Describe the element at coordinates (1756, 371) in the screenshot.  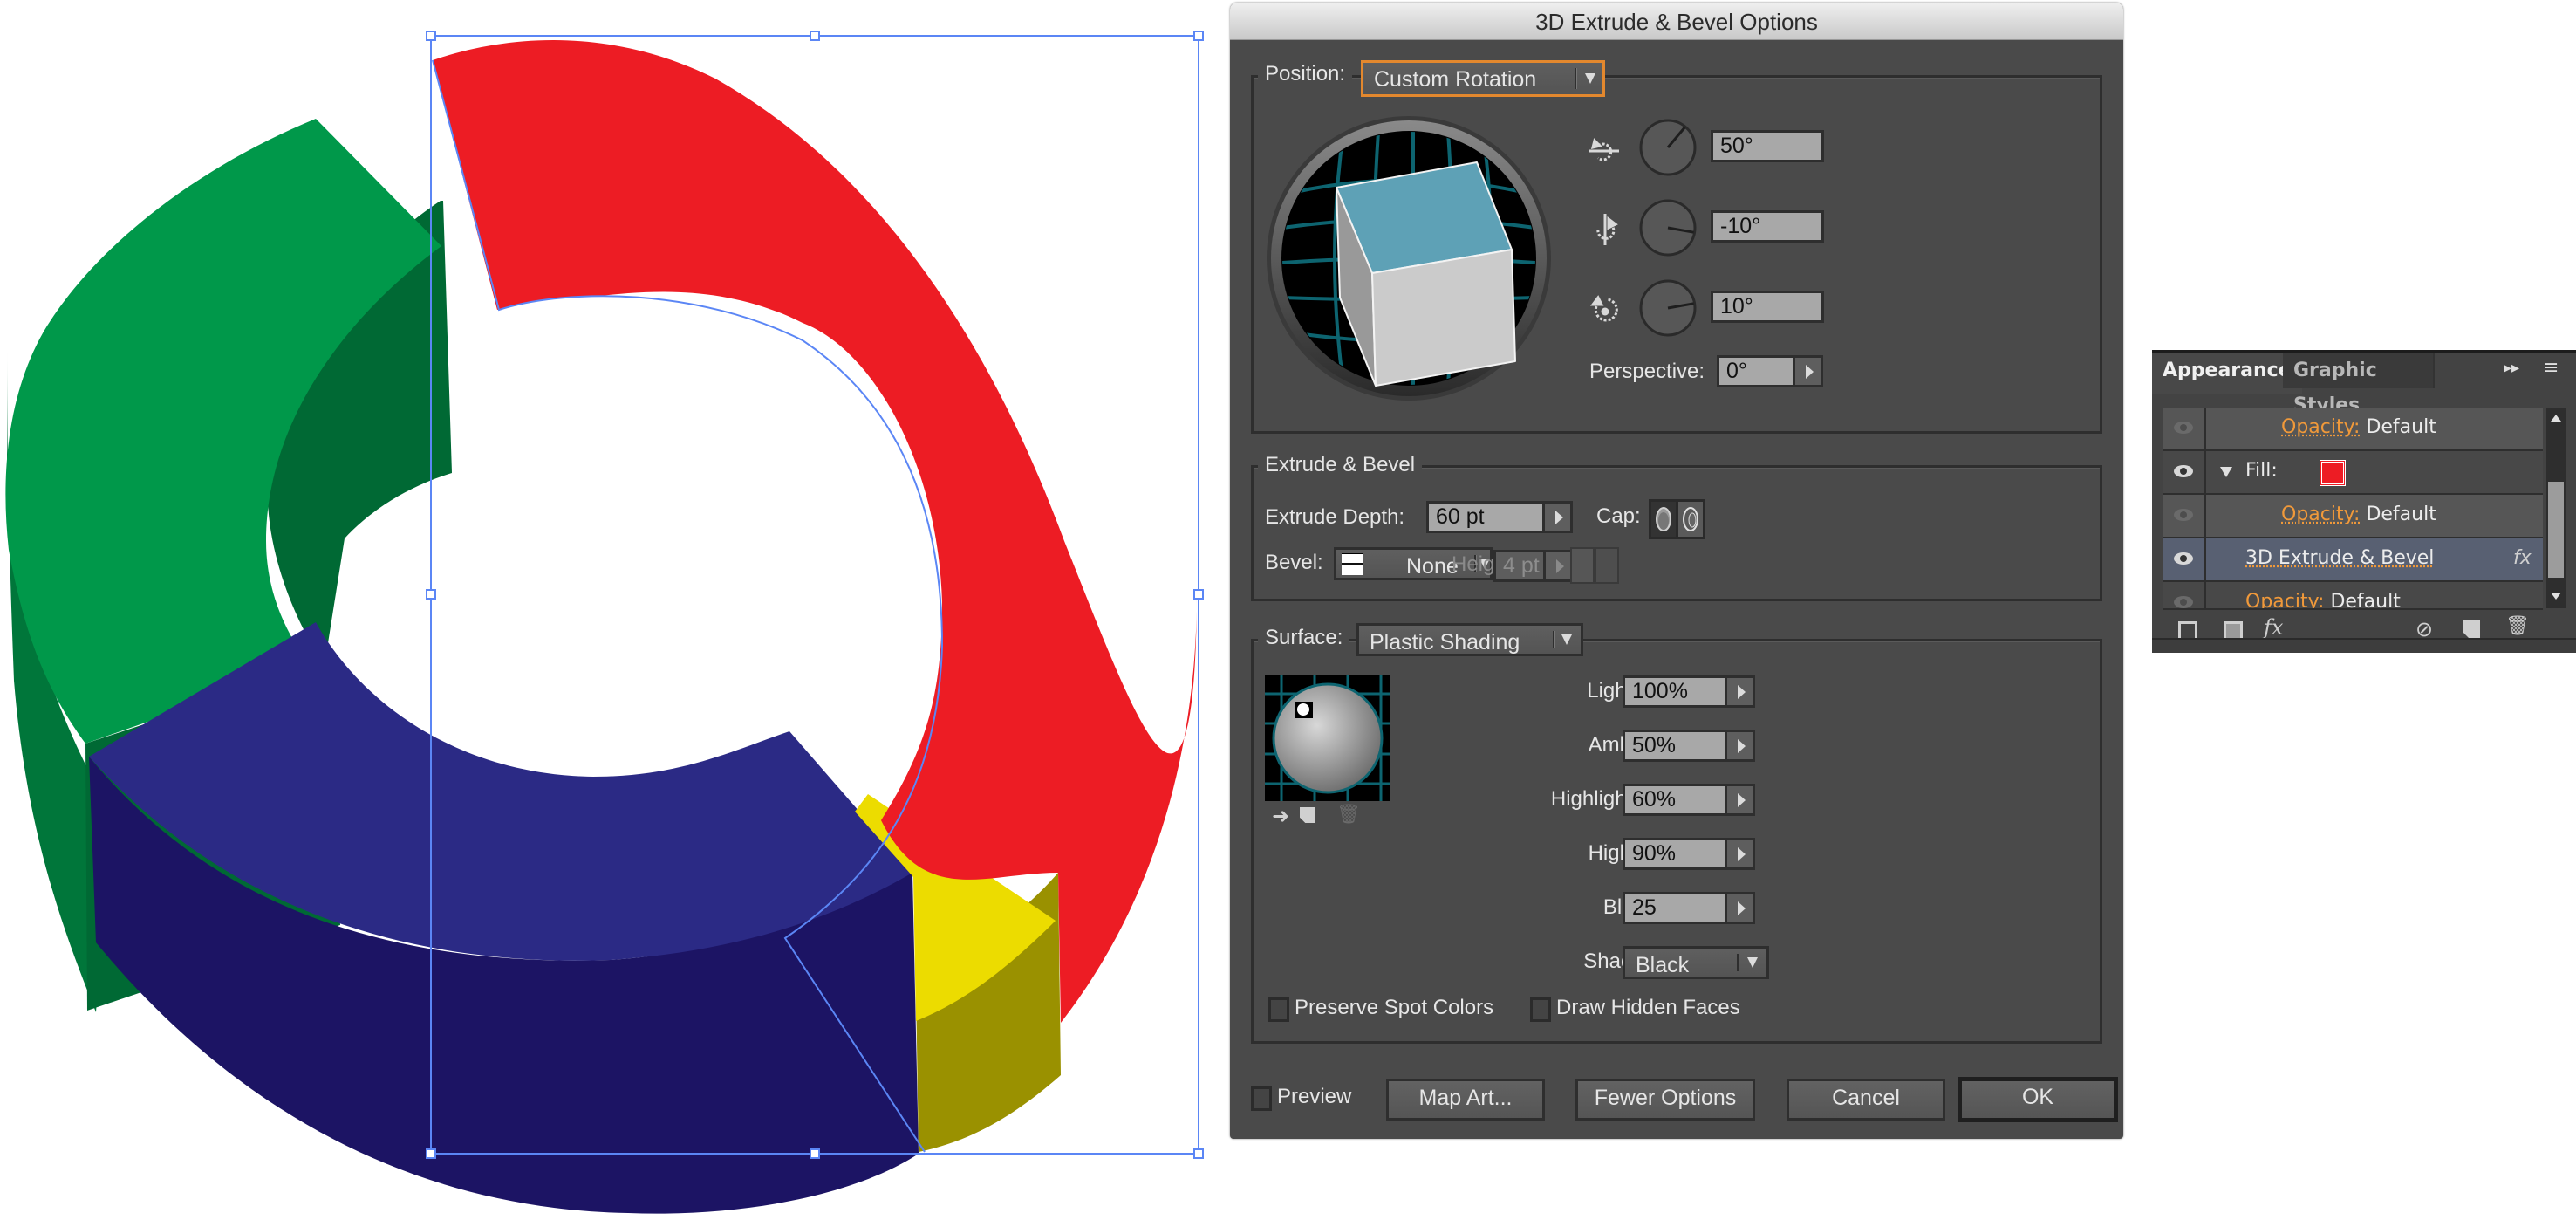
I see `perspective-field: 0°` at that location.